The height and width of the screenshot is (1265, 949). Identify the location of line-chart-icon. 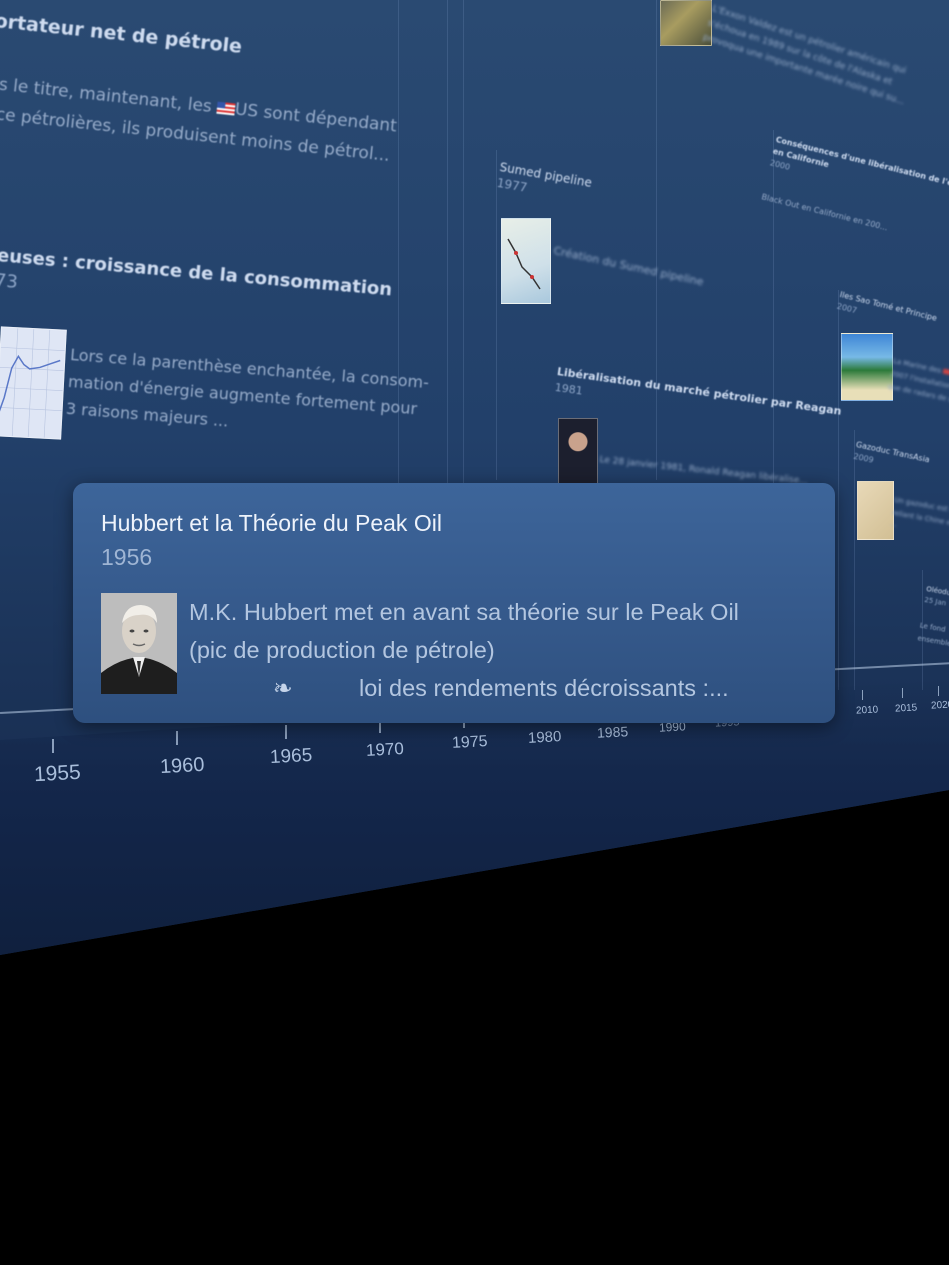
(32, 383).